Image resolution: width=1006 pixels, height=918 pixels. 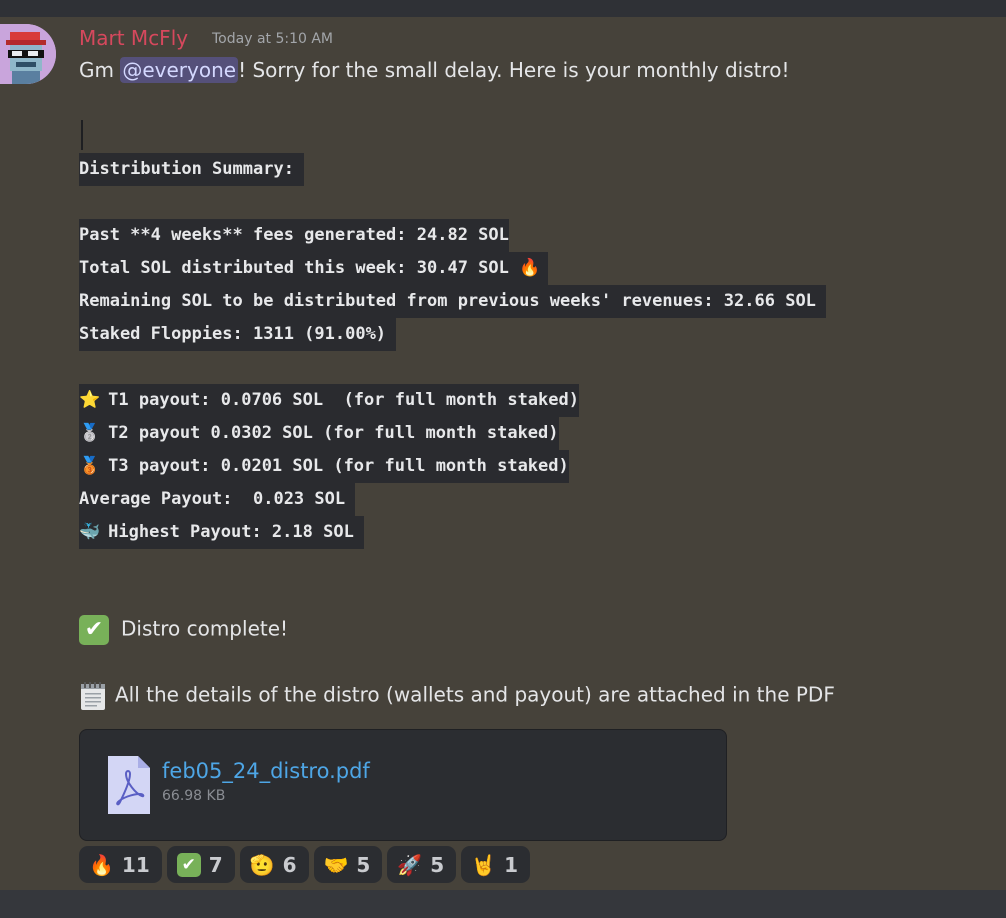 I want to click on attachment-file-size: 66.98 KB, so click(x=194, y=796).